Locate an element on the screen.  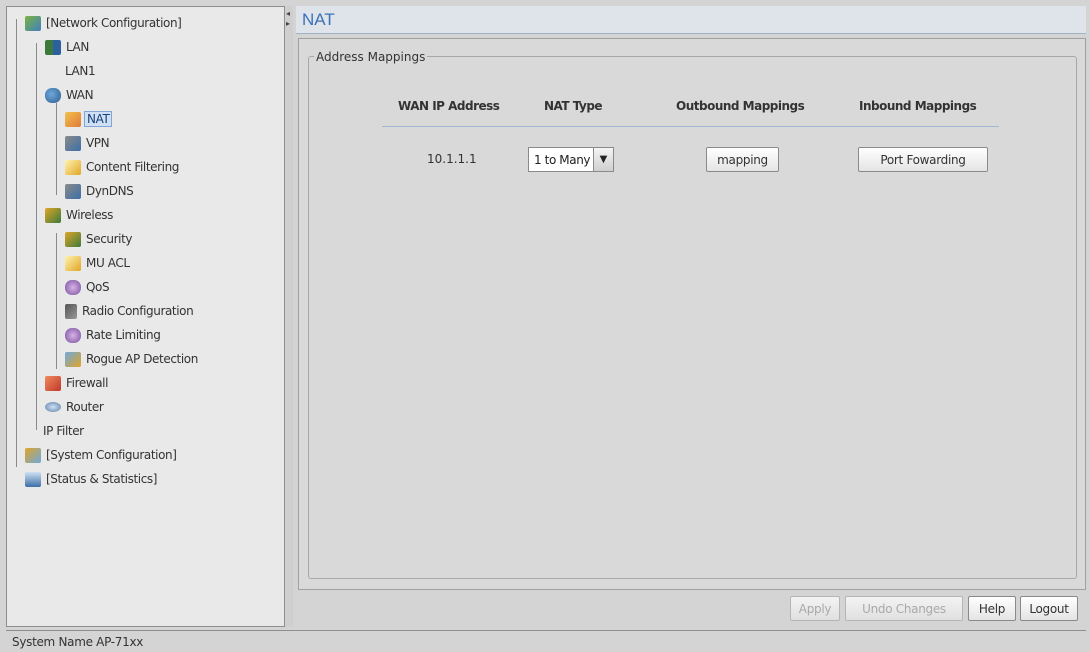
tree-item-wireless: Wireless is located at coordinates (80, 215).